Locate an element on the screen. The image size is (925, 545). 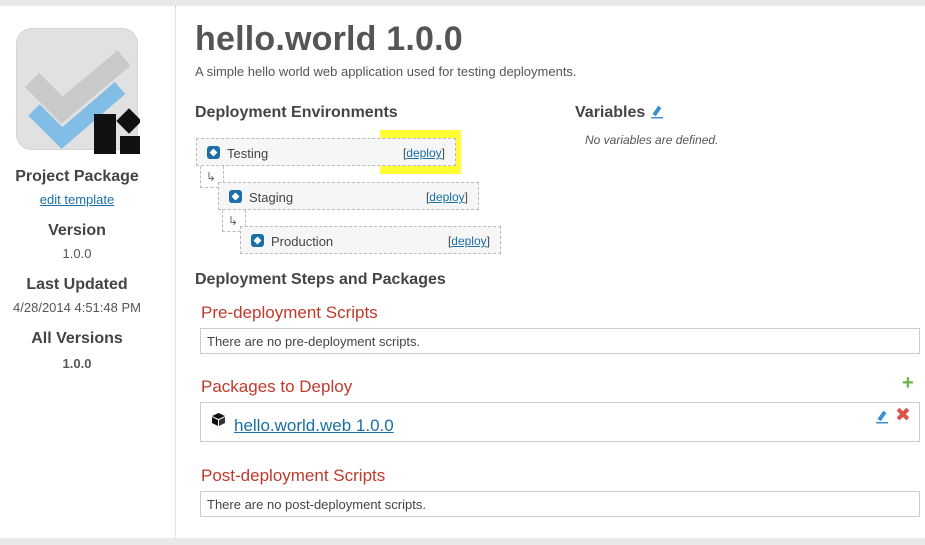
edit-template-link: edit template is located at coordinates (77, 199).